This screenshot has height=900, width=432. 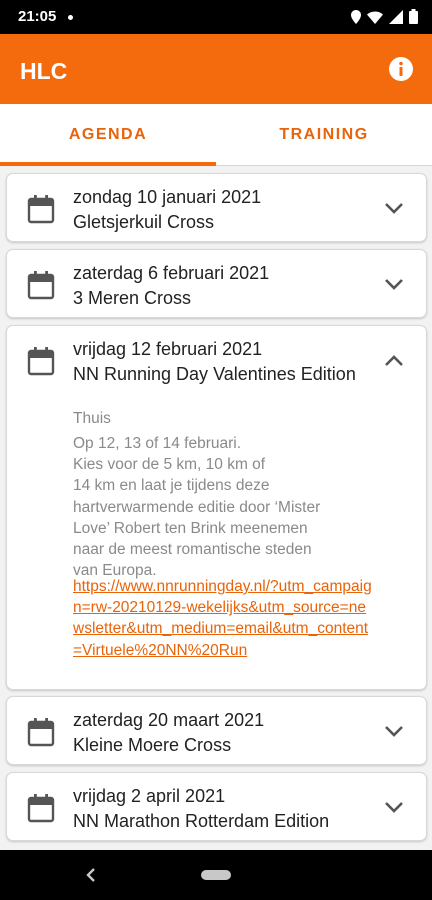 What do you see at coordinates (168, 349) in the screenshot?
I see `event-date: vrijdag 12 februari 2021` at bounding box center [168, 349].